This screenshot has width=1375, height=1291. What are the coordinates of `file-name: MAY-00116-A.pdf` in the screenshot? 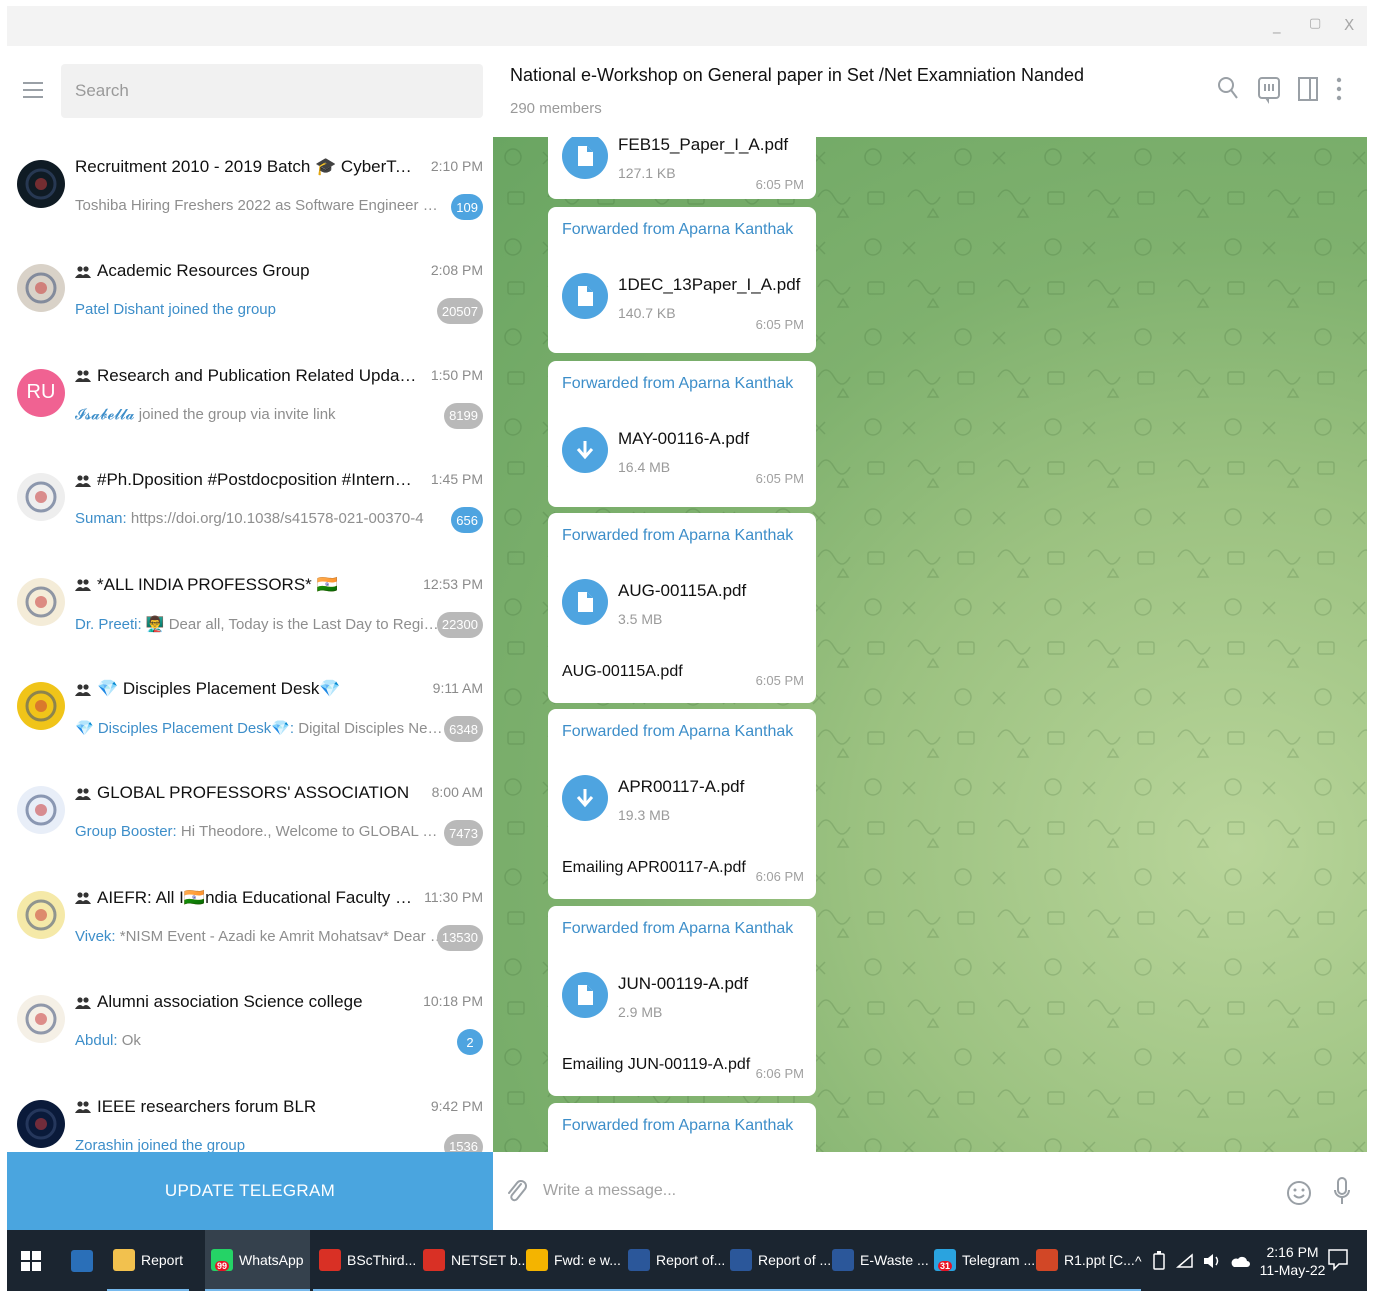 It's located at (683, 439).